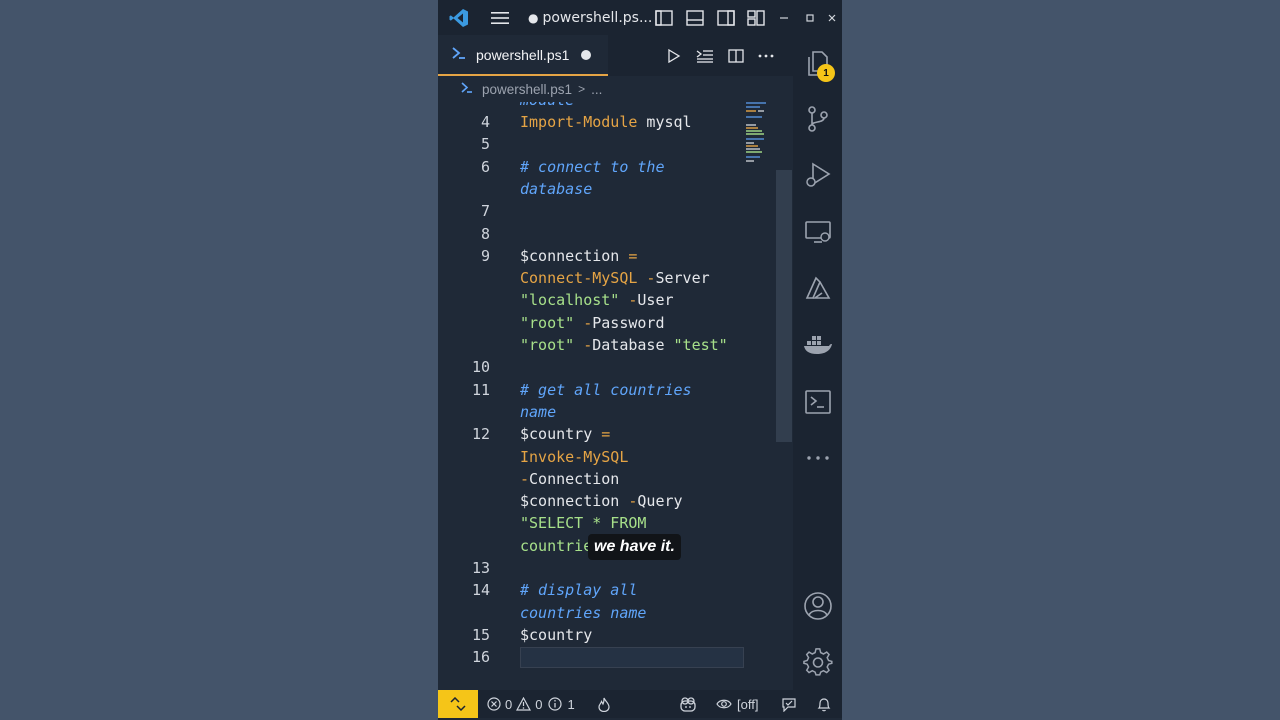 The height and width of the screenshot is (720, 1280). What do you see at coordinates (766, 55) in the screenshot?
I see `more-actions-icon` at bounding box center [766, 55].